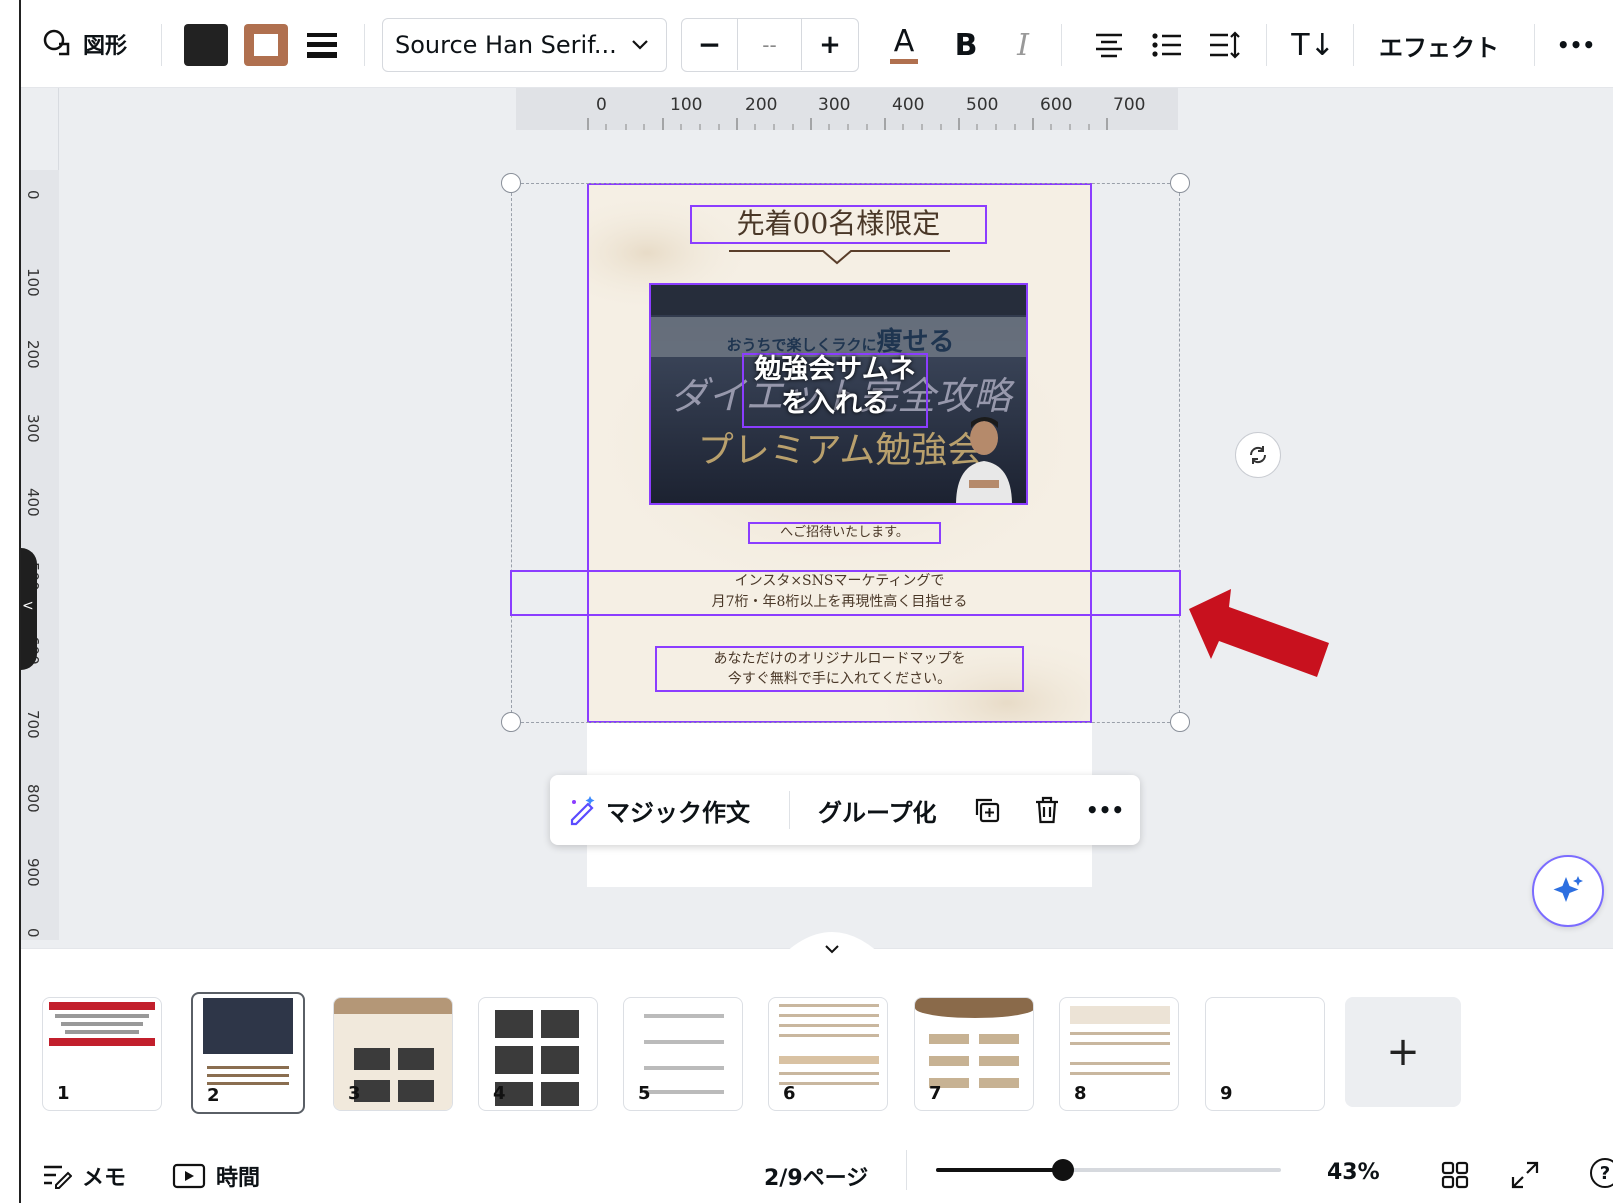 The width and height of the screenshot is (1613, 1203). I want to click on timer-label: 時間, so click(238, 1178).